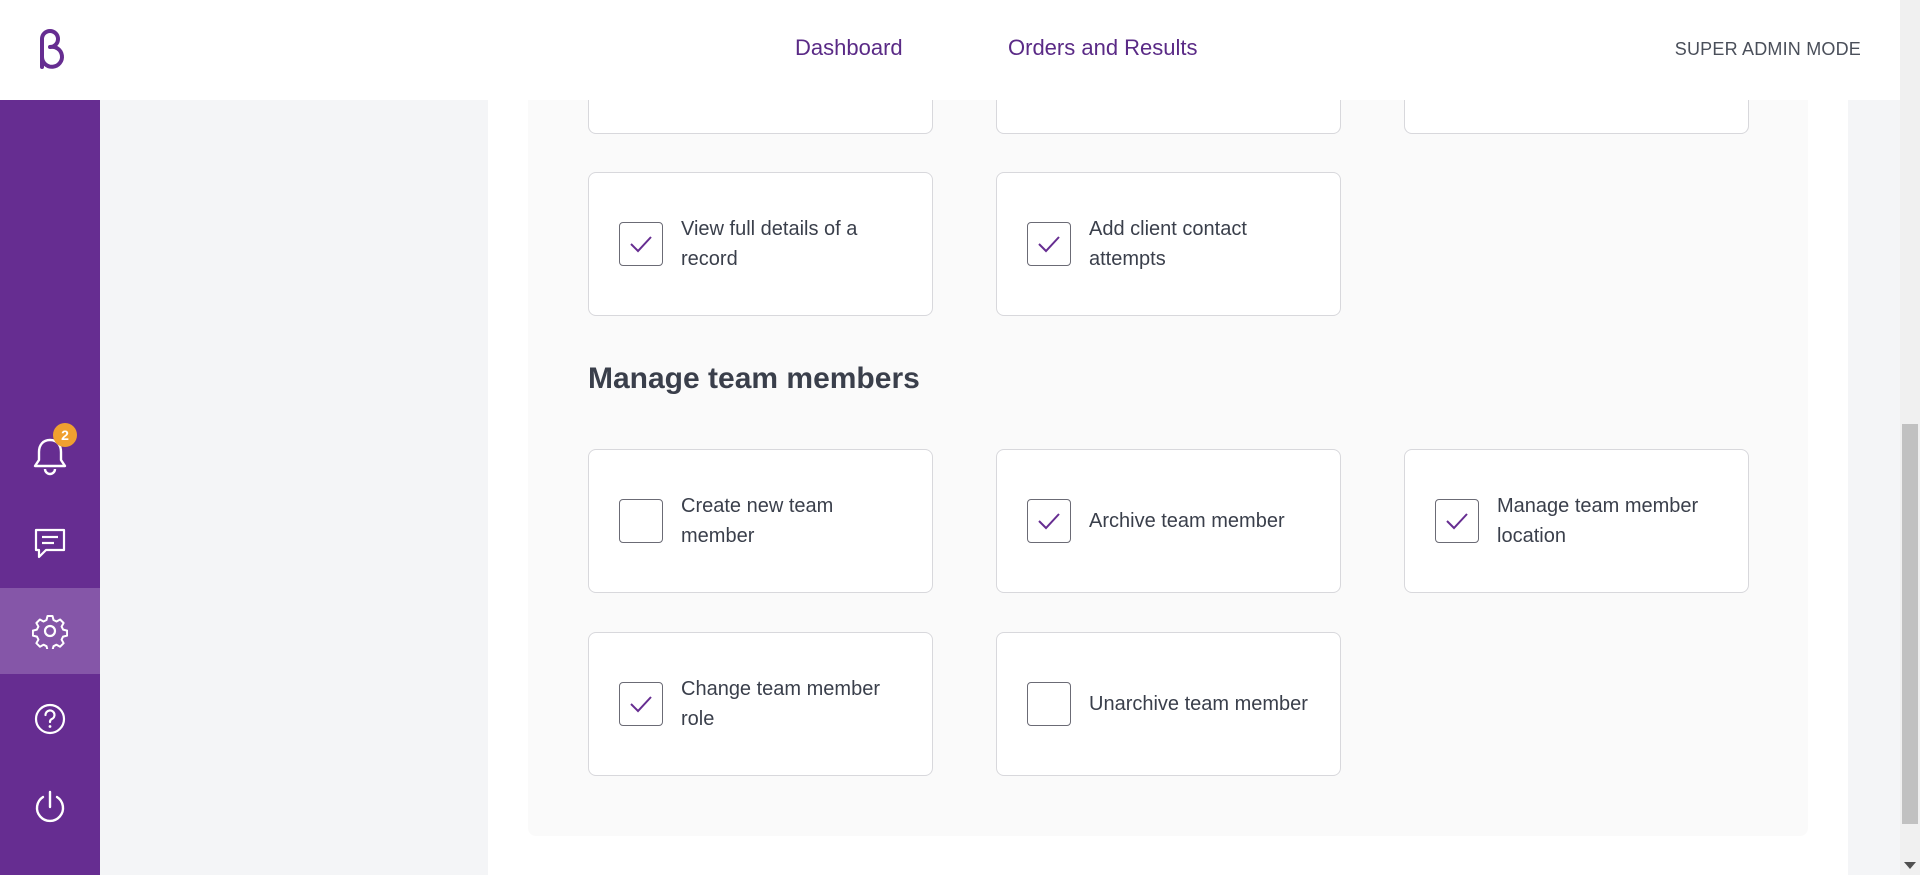 Image resolution: width=1920 pixels, height=875 pixels. I want to click on scroll-down-arrow-icon, so click(1910, 865).